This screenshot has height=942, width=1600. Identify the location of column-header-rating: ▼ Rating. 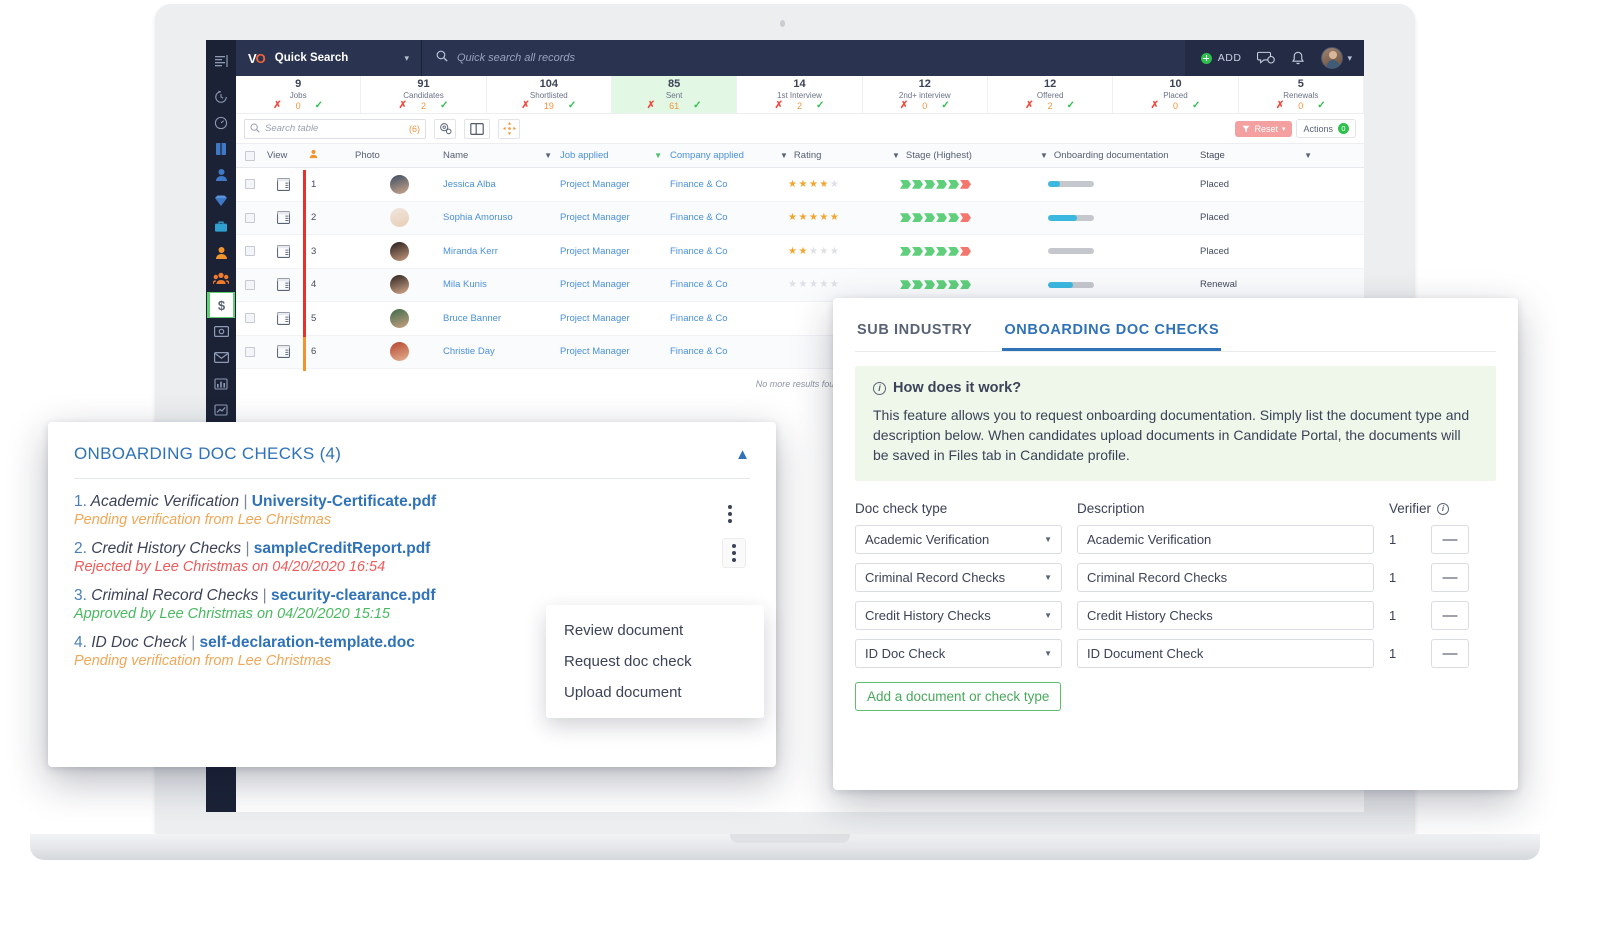
(840, 155).